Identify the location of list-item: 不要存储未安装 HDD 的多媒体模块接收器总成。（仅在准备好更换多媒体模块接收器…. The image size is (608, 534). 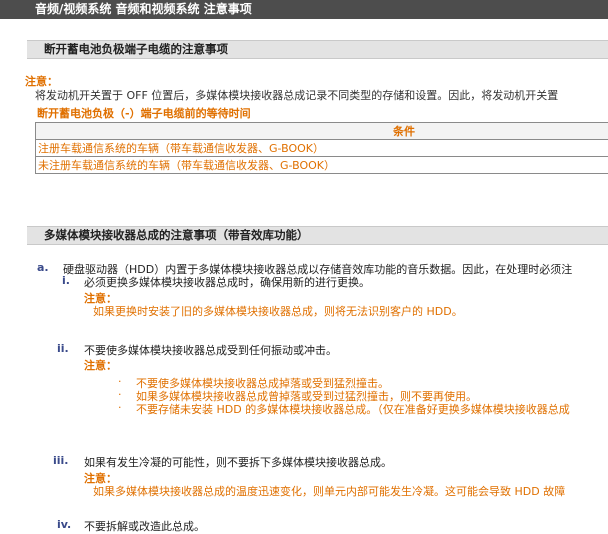
(353, 409).